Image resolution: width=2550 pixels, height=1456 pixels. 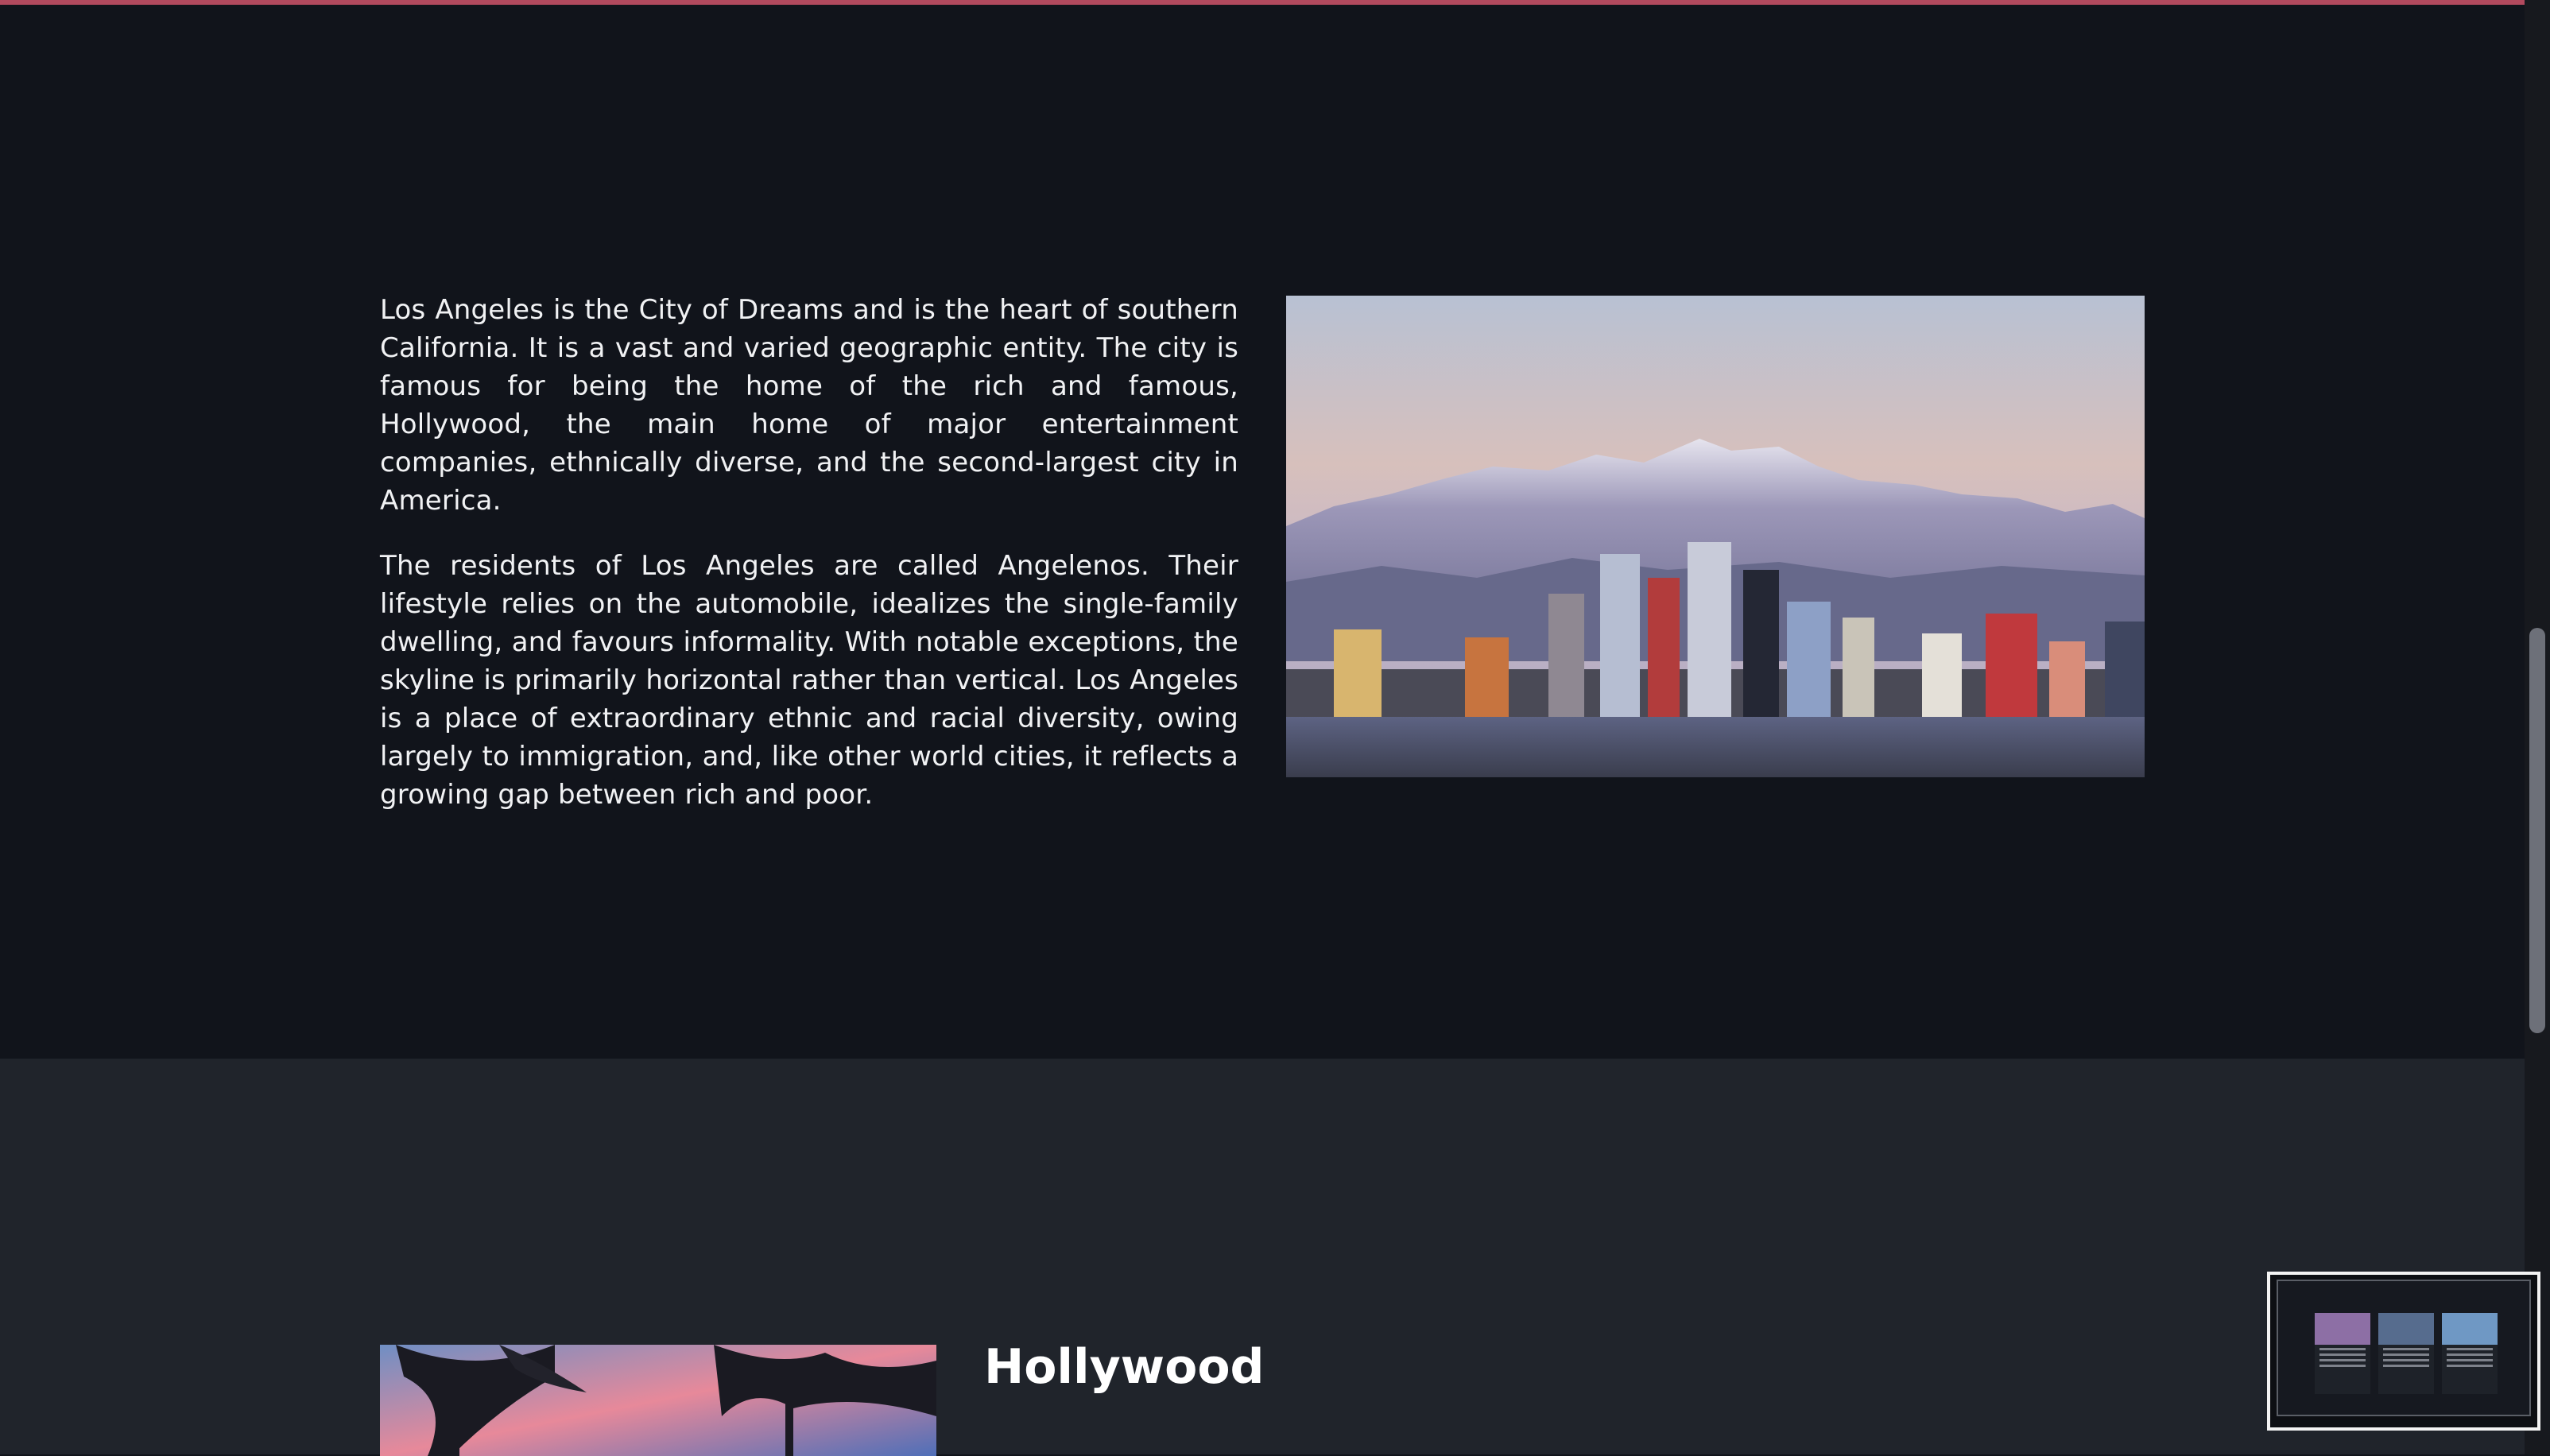 I want to click on hollywood-palm-trees-image, so click(x=658, y=1400).